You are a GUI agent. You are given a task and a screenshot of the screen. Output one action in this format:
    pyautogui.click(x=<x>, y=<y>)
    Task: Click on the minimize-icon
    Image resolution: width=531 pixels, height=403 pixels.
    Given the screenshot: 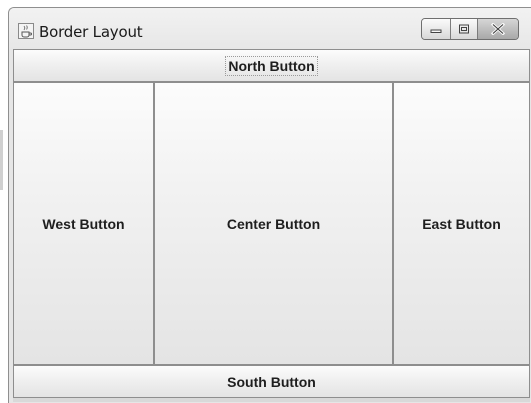 What is the action you would take?
    pyautogui.click(x=436, y=31)
    